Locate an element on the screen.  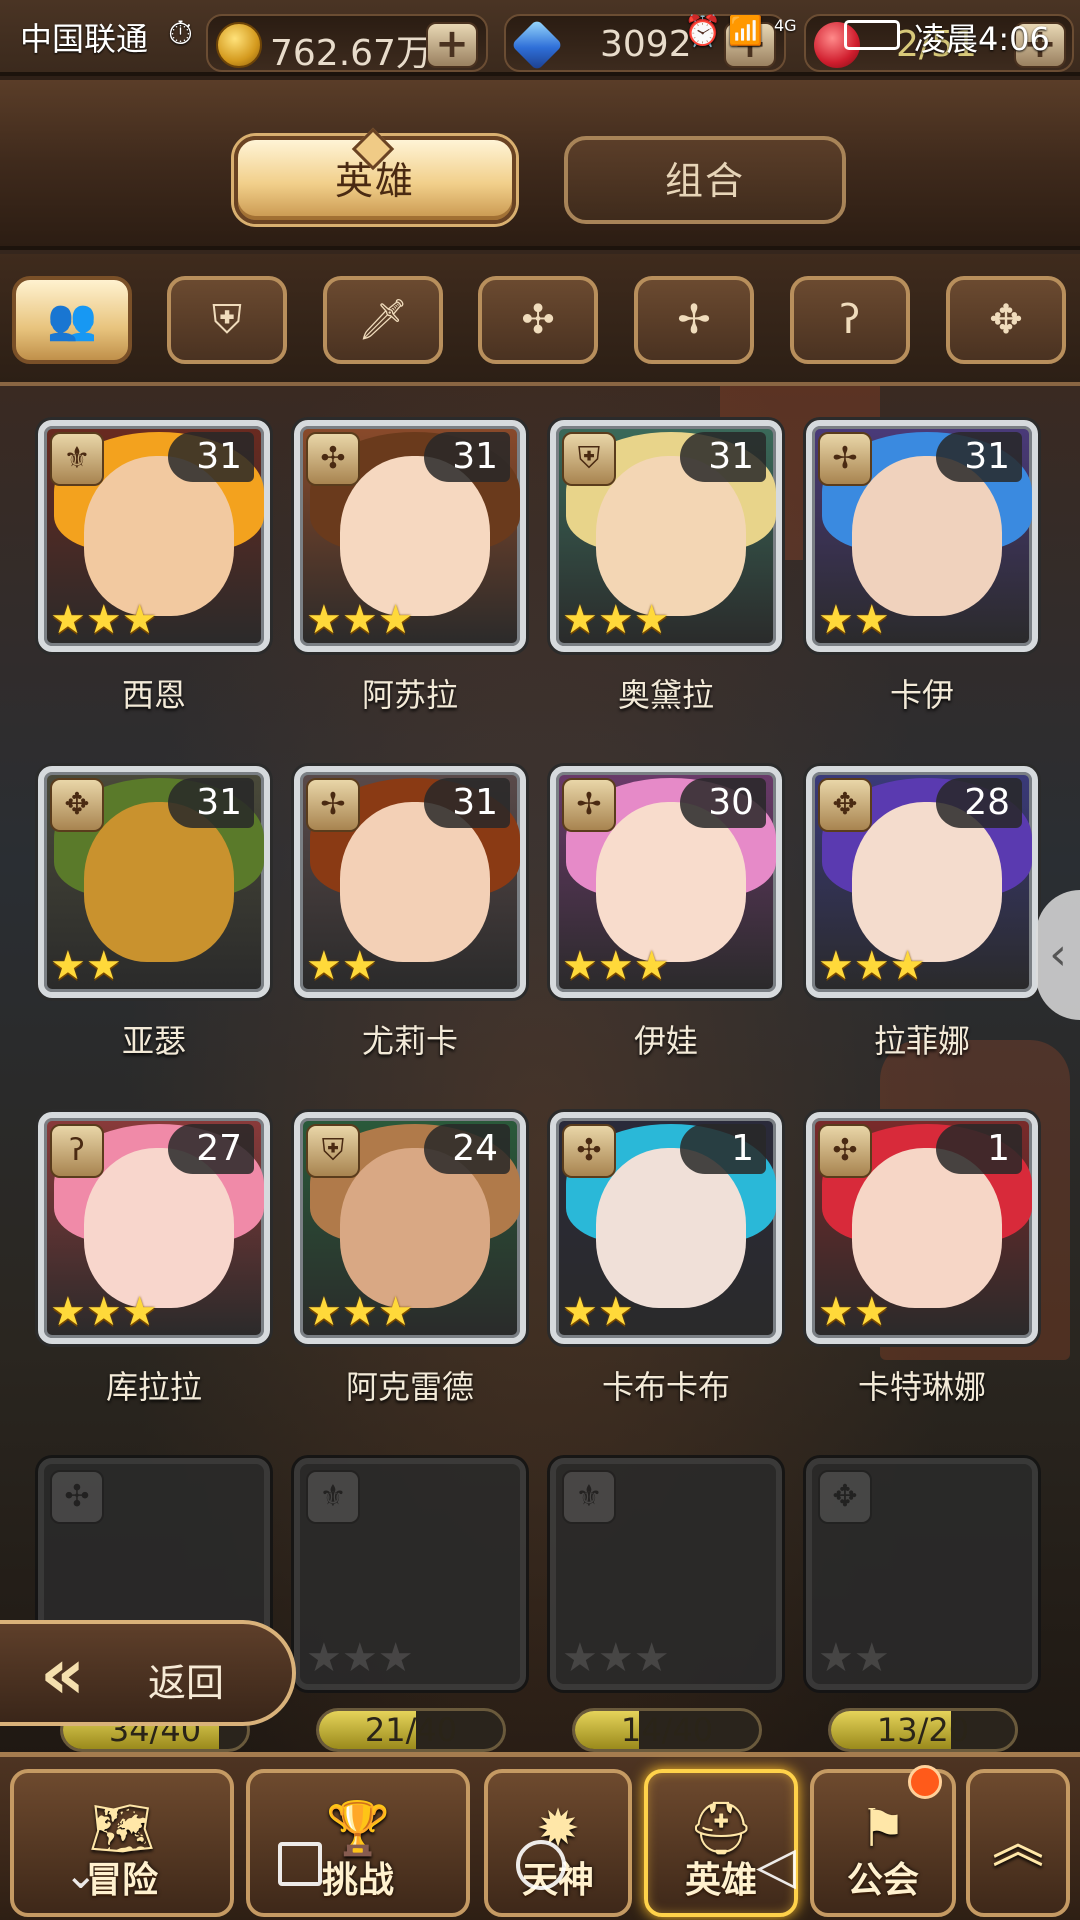
hero-card: ✢ 31 ★★ 尤莉卡 is located at coordinates (410, 916).